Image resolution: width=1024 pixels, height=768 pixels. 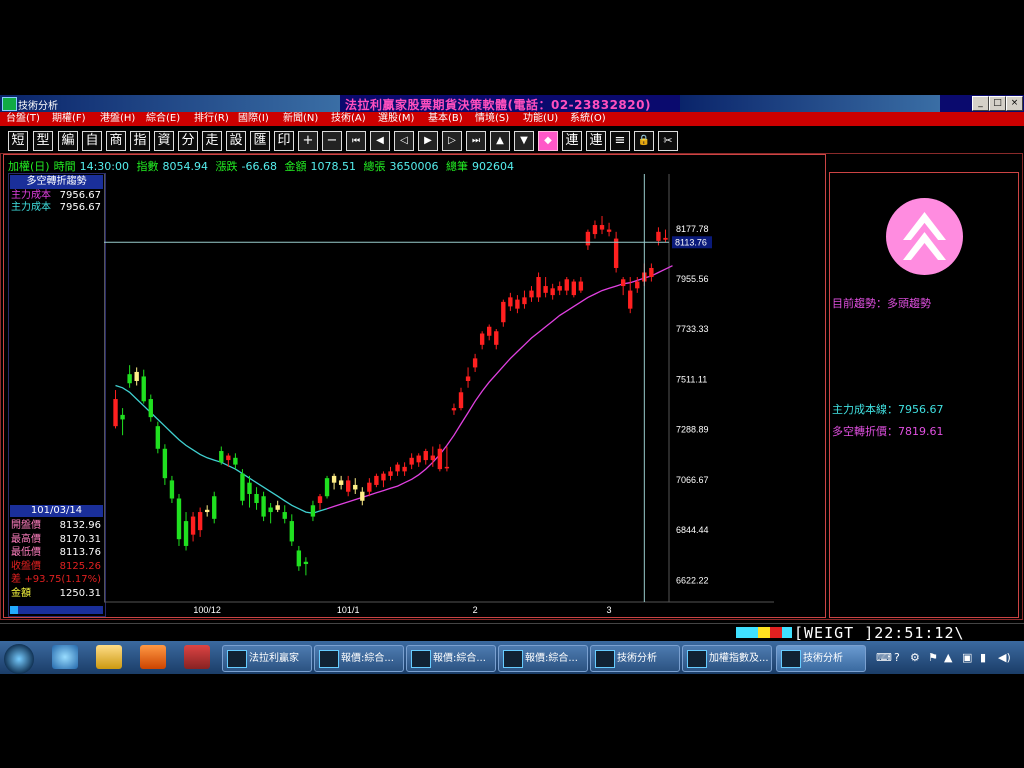 I want to click on up-arrow-icon: ▲, so click(x=948, y=657).